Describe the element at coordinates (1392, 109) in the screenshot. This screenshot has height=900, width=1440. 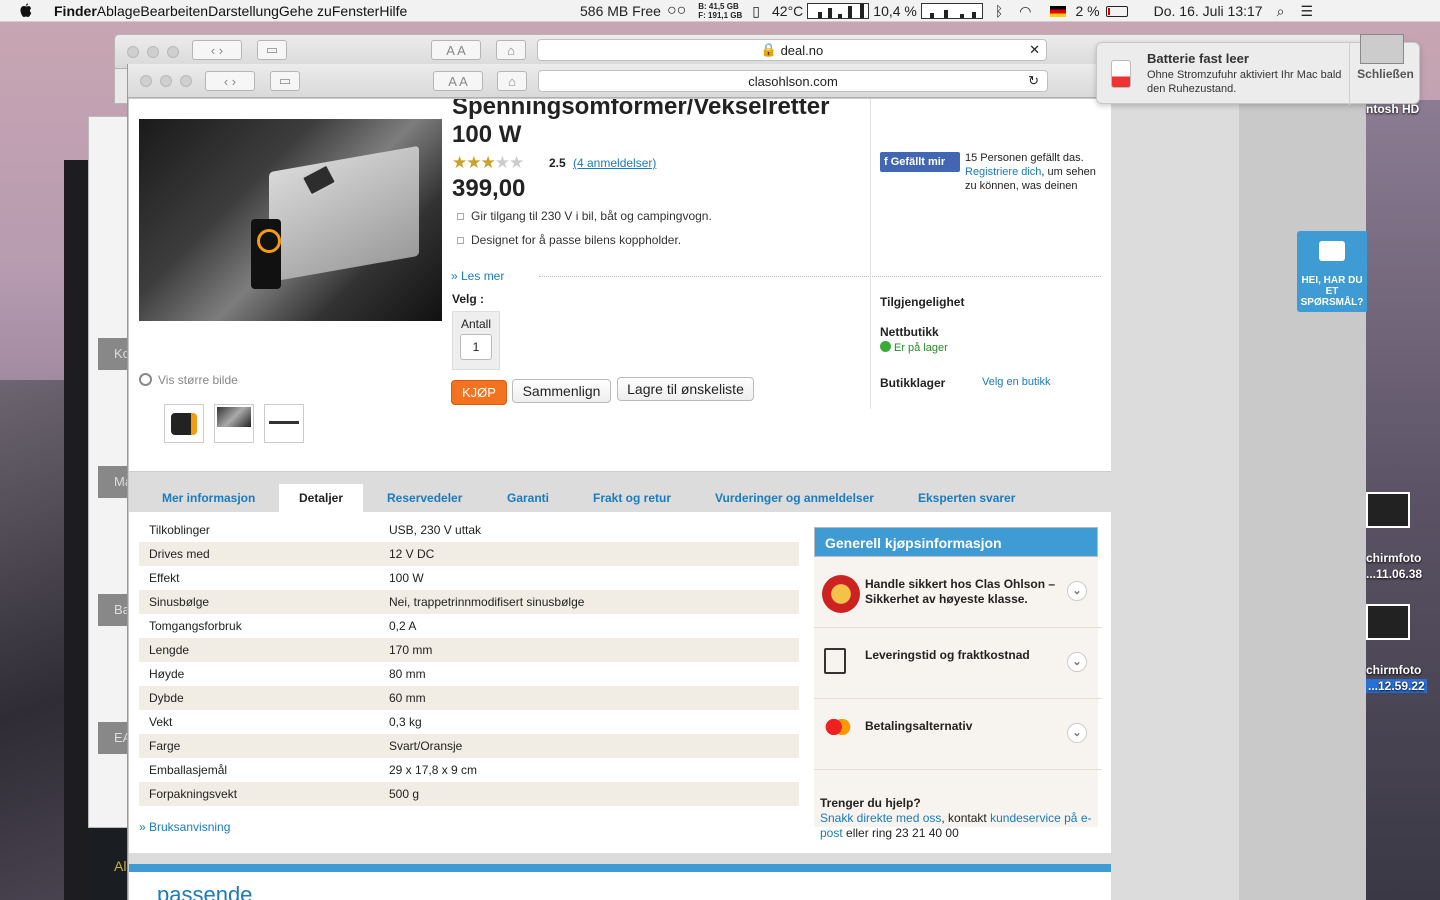
I see `hd-label: ntosh HD` at that location.